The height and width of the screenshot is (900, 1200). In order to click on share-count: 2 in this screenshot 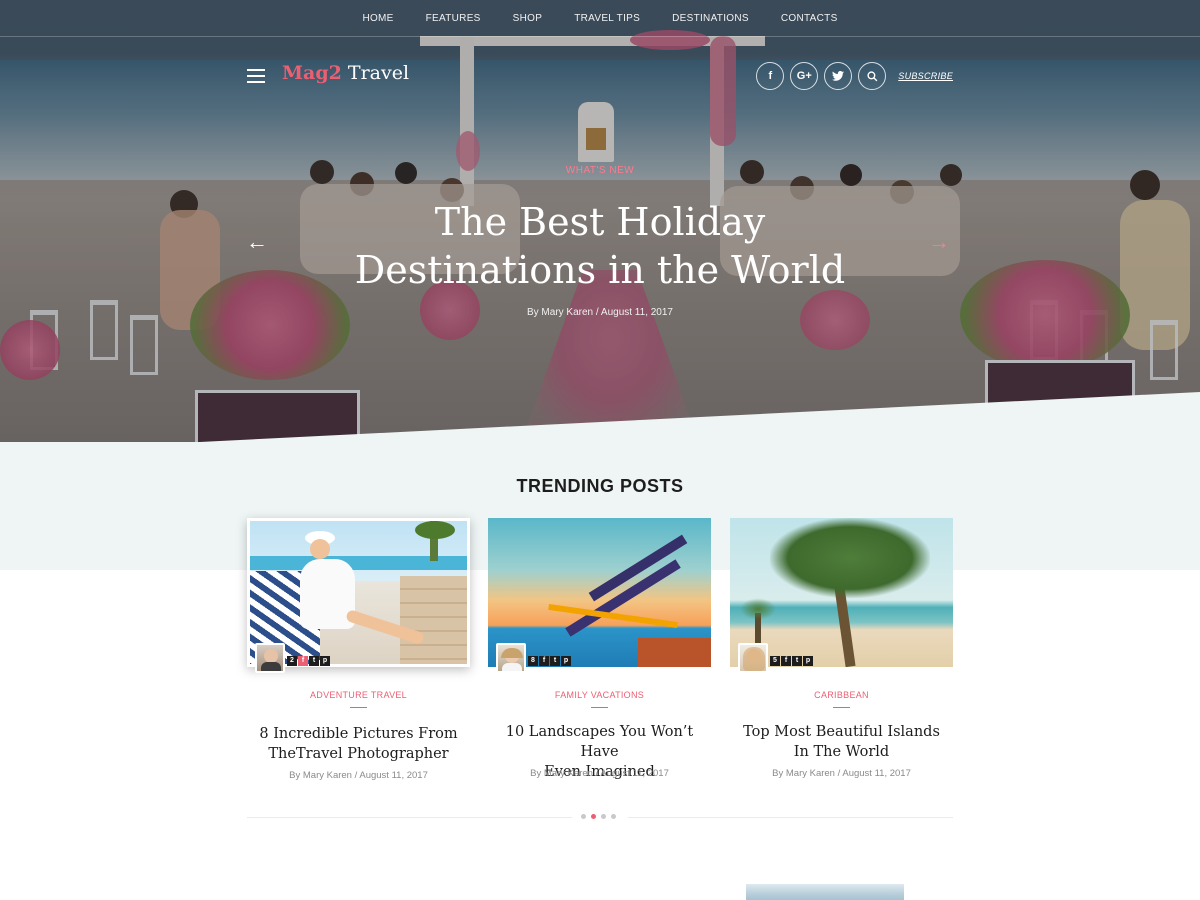, I will do `click(292, 661)`.